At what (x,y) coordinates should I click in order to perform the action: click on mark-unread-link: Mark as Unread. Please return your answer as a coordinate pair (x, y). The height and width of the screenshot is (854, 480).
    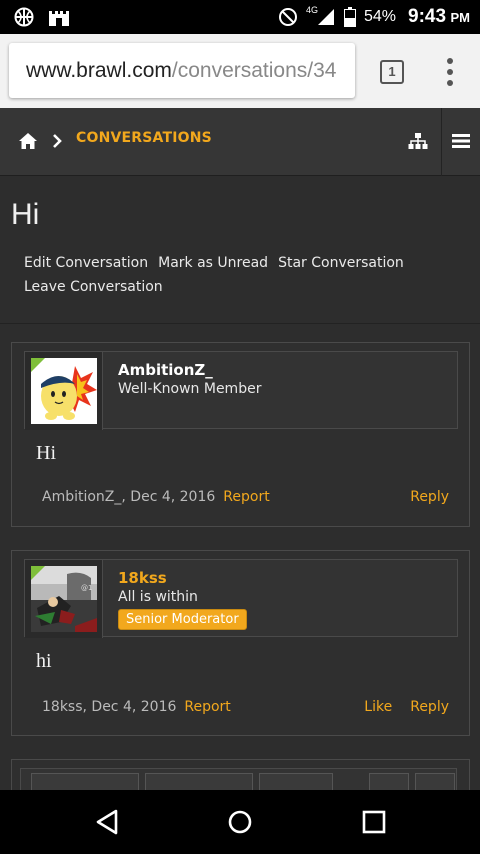
    Looking at the image, I should click on (213, 263).